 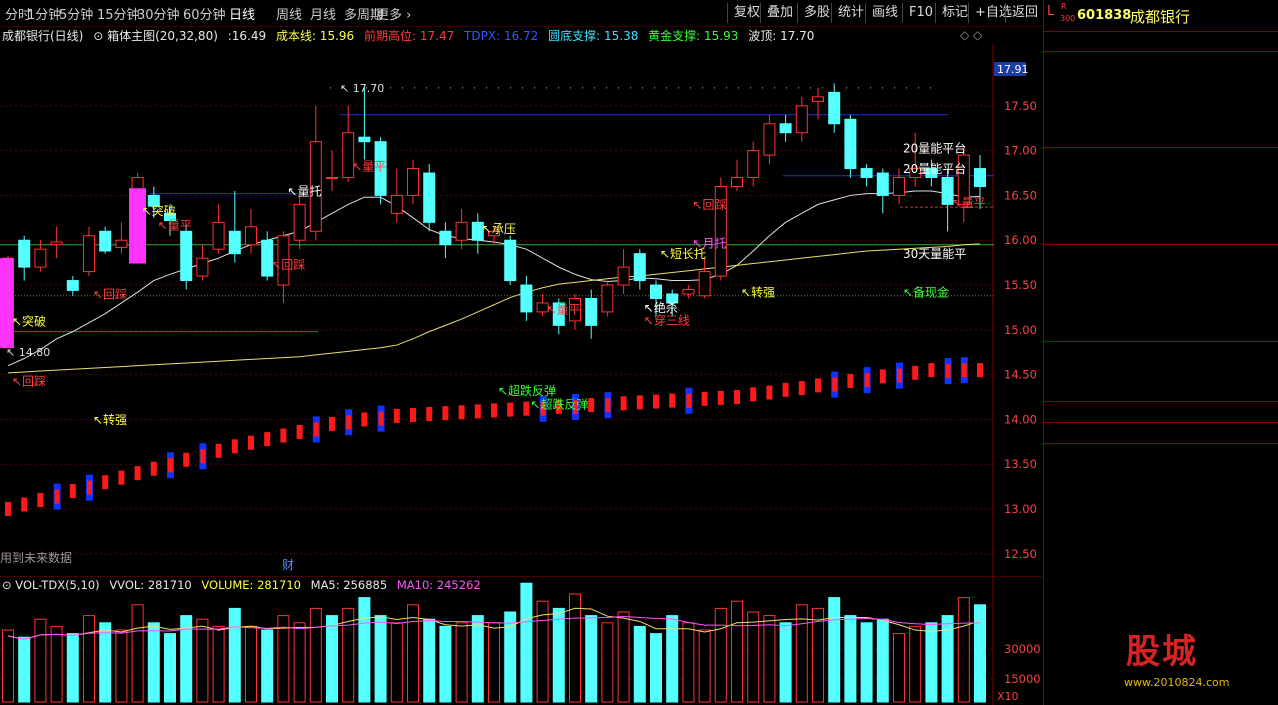 I want to click on period-tab-7: 周线, so click(x=289, y=13).